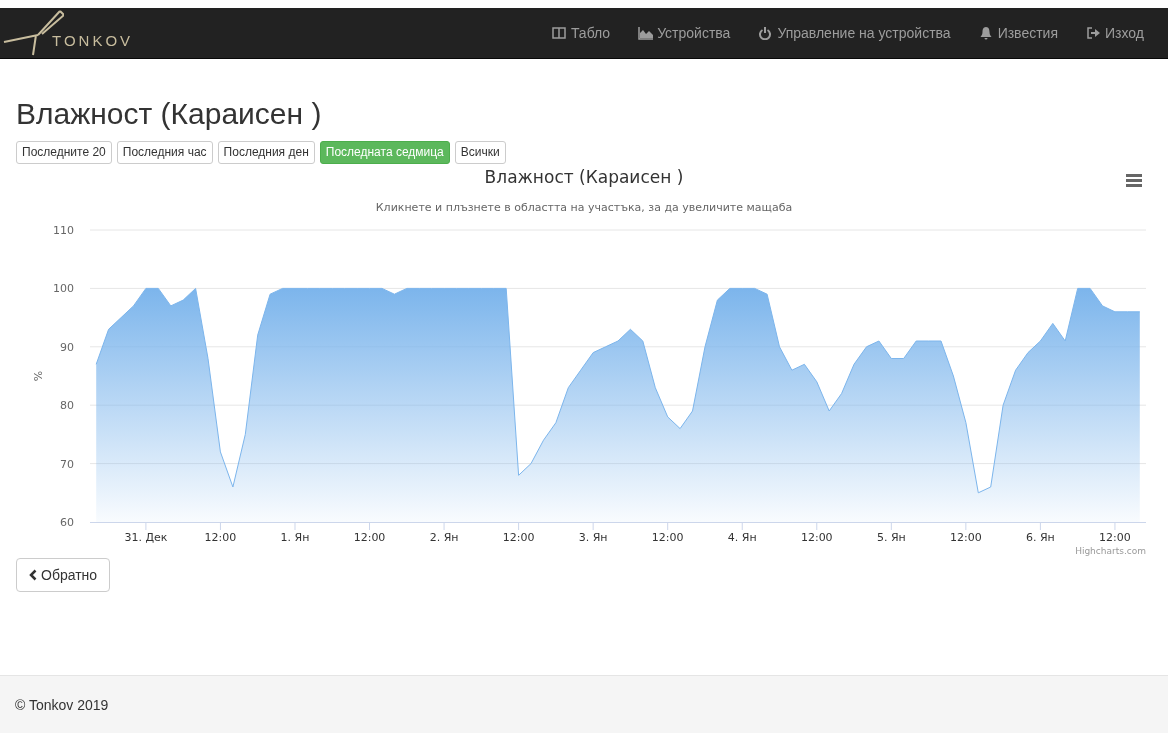 The width and height of the screenshot is (1168, 733). I want to click on power-icon, so click(766, 33).